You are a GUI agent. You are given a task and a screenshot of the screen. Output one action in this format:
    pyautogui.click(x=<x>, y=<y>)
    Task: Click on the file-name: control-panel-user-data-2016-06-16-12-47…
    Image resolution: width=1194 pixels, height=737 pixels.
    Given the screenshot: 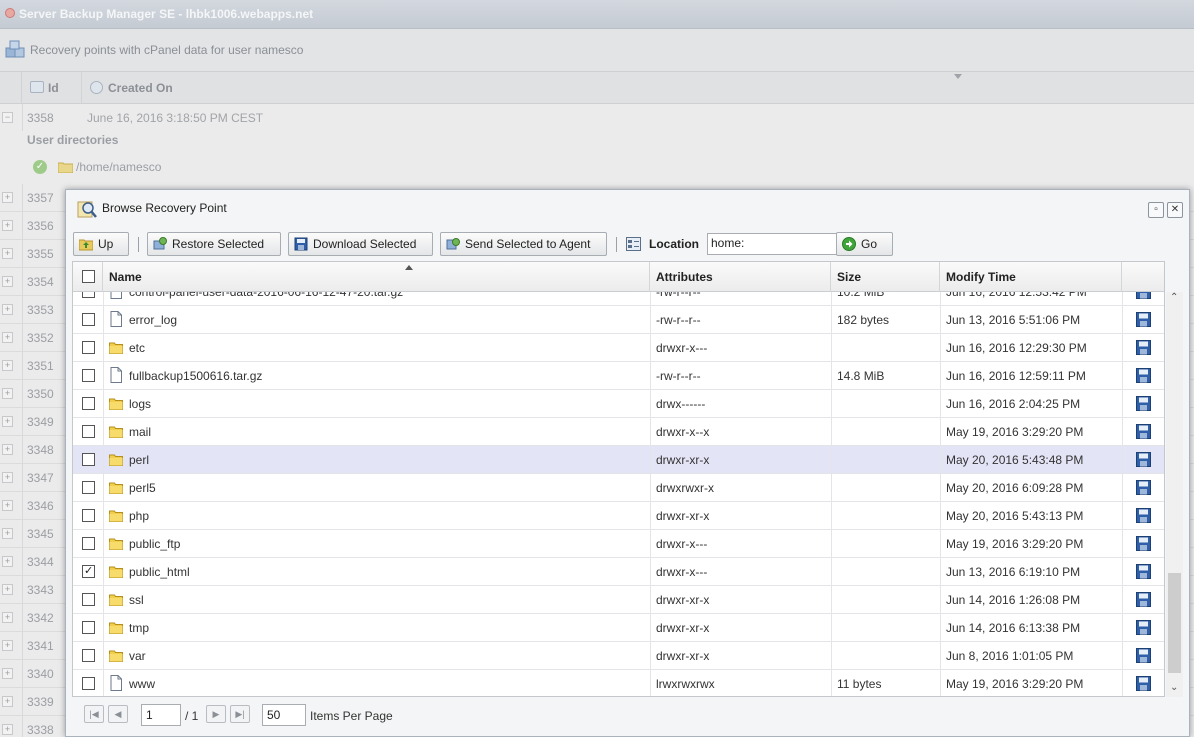 What is the action you would take?
    pyautogui.click(x=266, y=295)
    